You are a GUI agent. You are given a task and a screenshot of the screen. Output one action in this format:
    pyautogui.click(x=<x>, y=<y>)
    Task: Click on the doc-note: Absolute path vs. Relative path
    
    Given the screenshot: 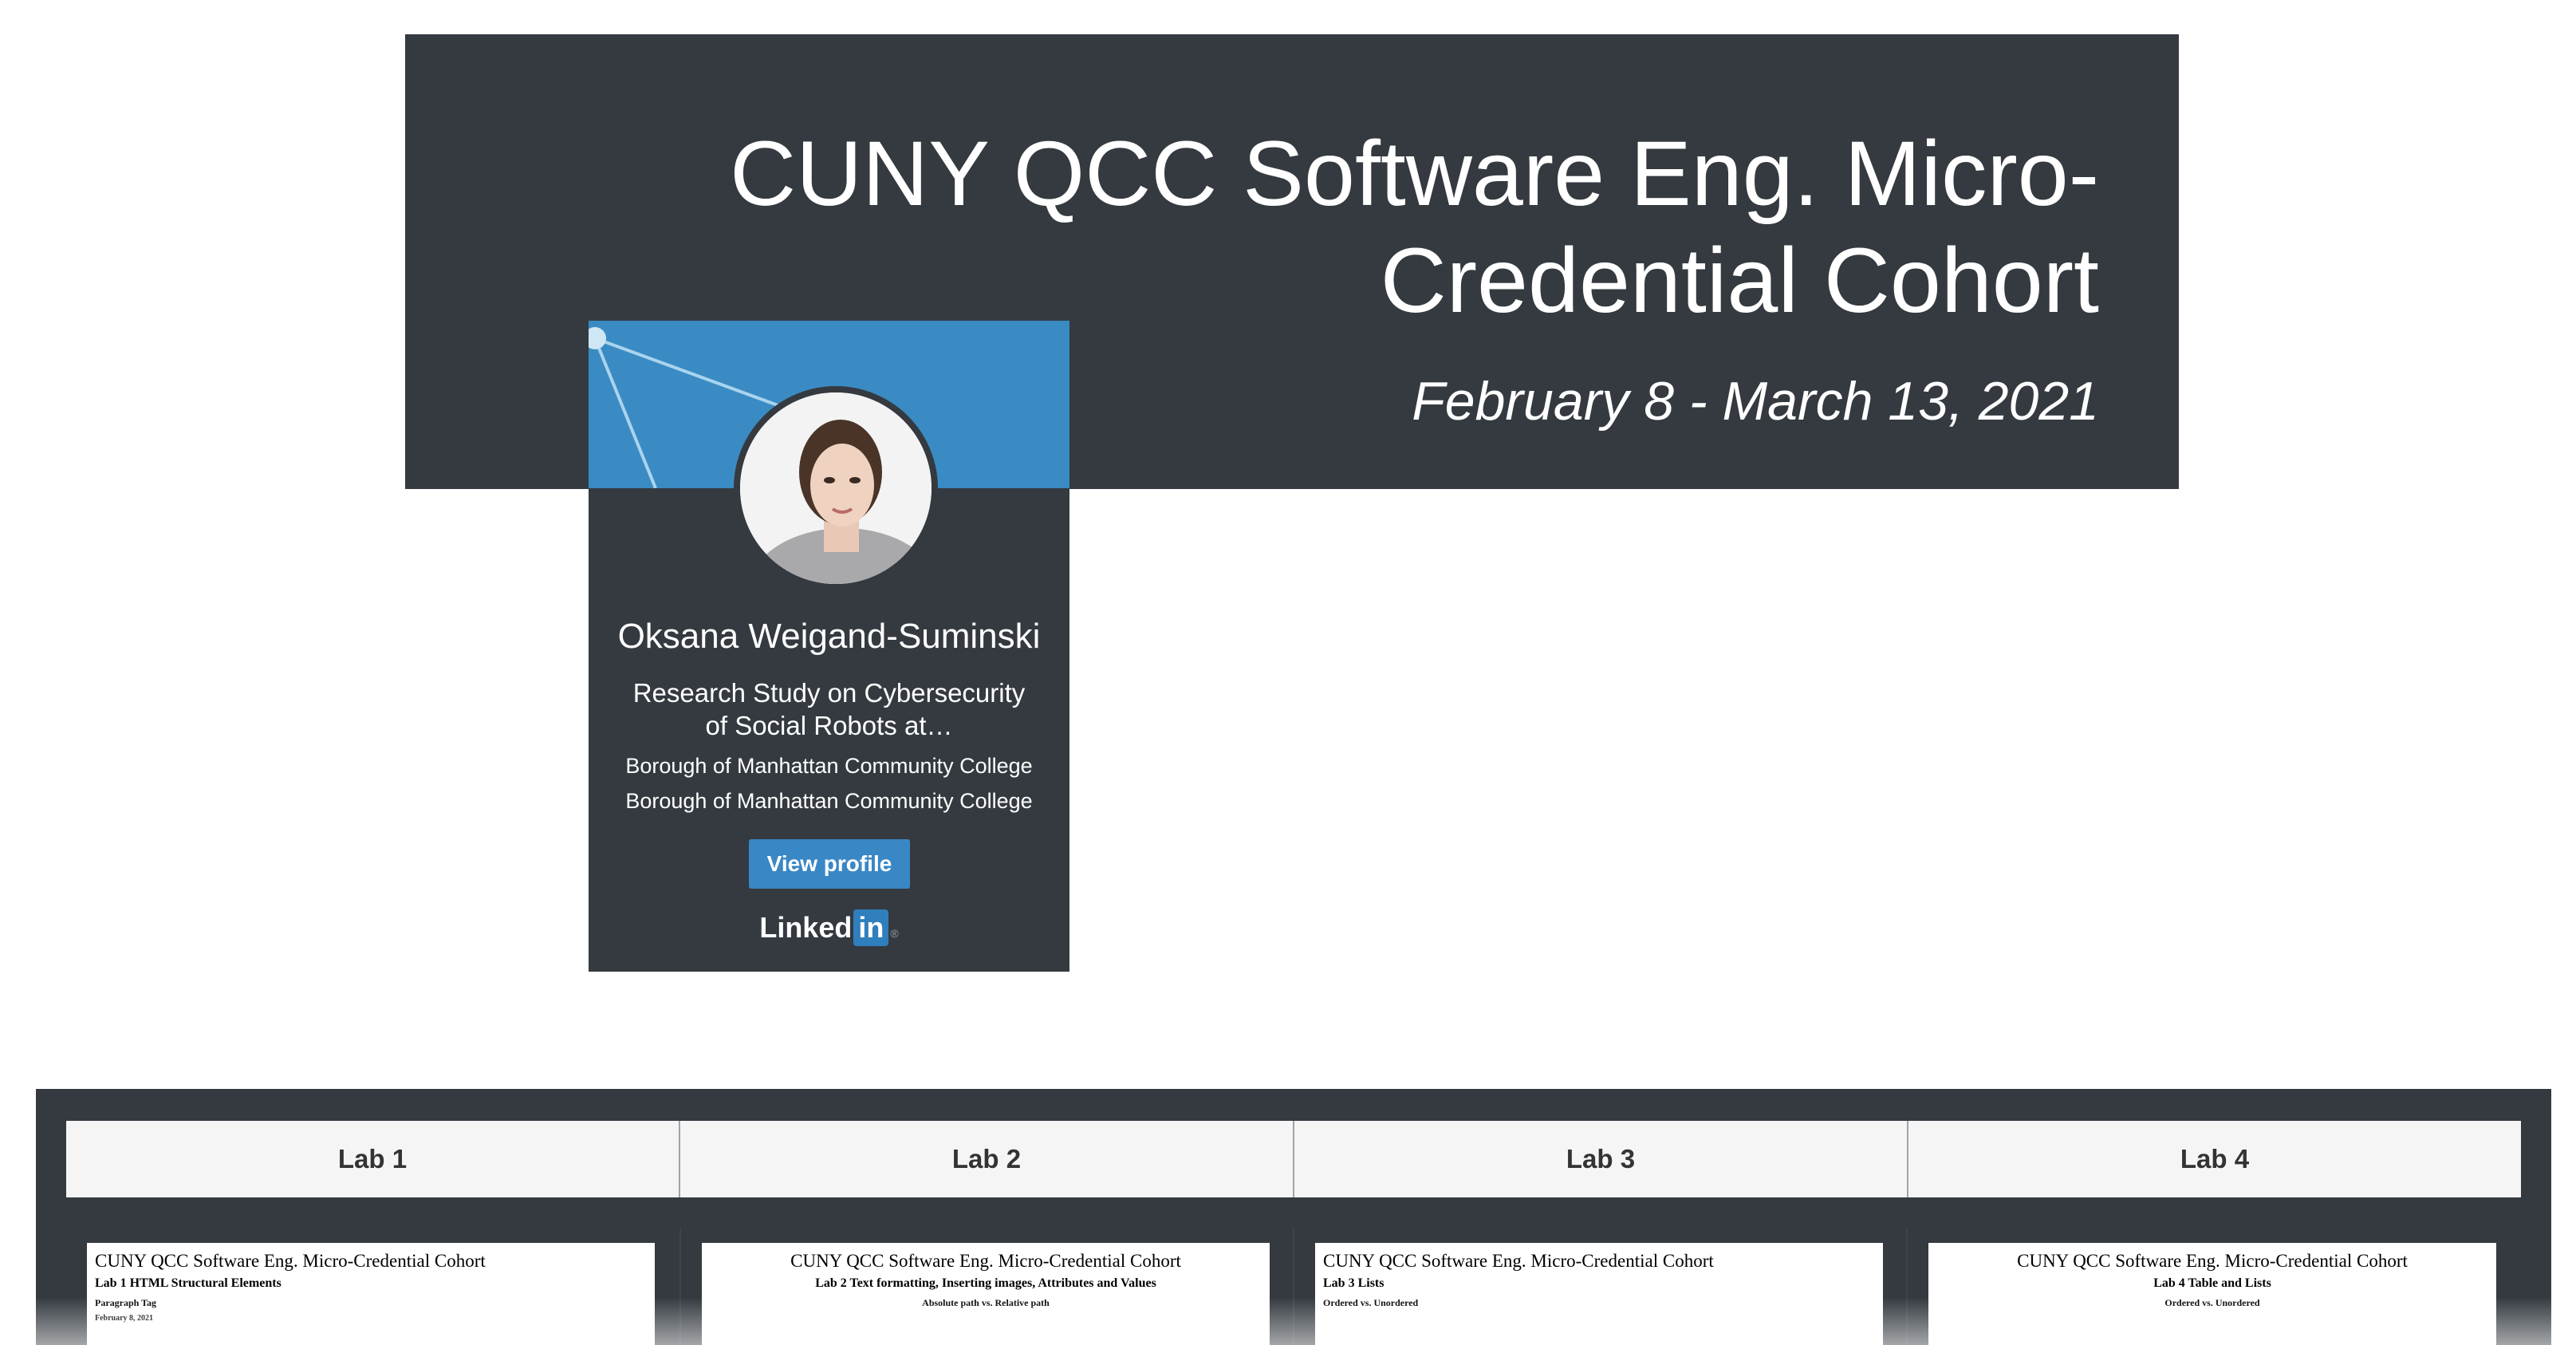 What is the action you would take?
    pyautogui.click(x=986, y=1302)
    